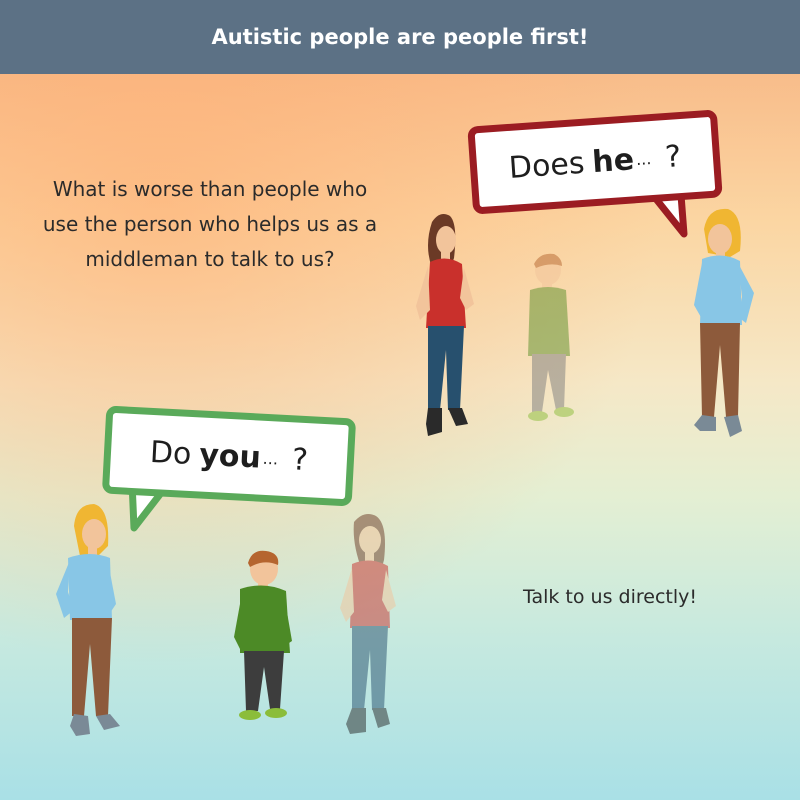 This screenshot has width=800, height=800. Describe the element at coordinates (551, 337) in the screenshot. I see `boy-faded-top-figure` at that location.